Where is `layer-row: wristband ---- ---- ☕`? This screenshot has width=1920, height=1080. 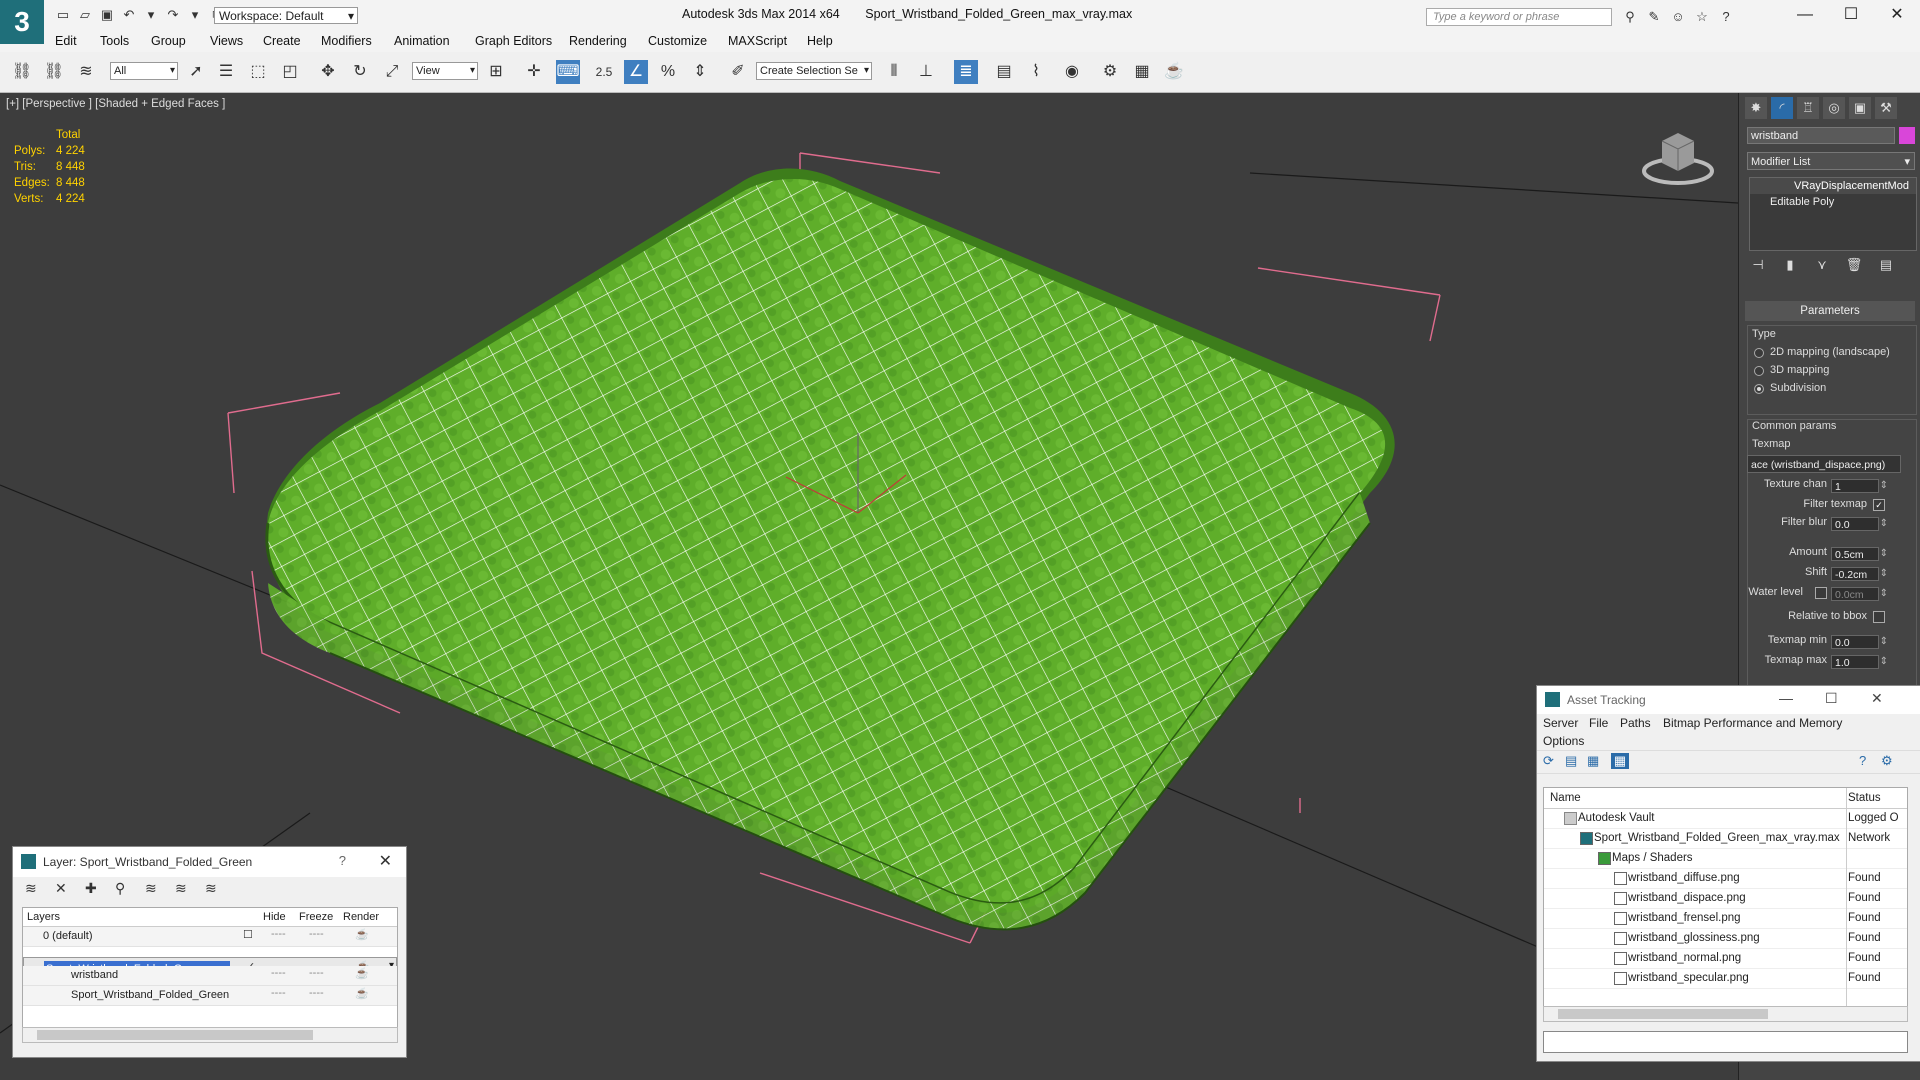
layer-row: wristband ---- ---- ☕ is located at coordinates (210, 976).